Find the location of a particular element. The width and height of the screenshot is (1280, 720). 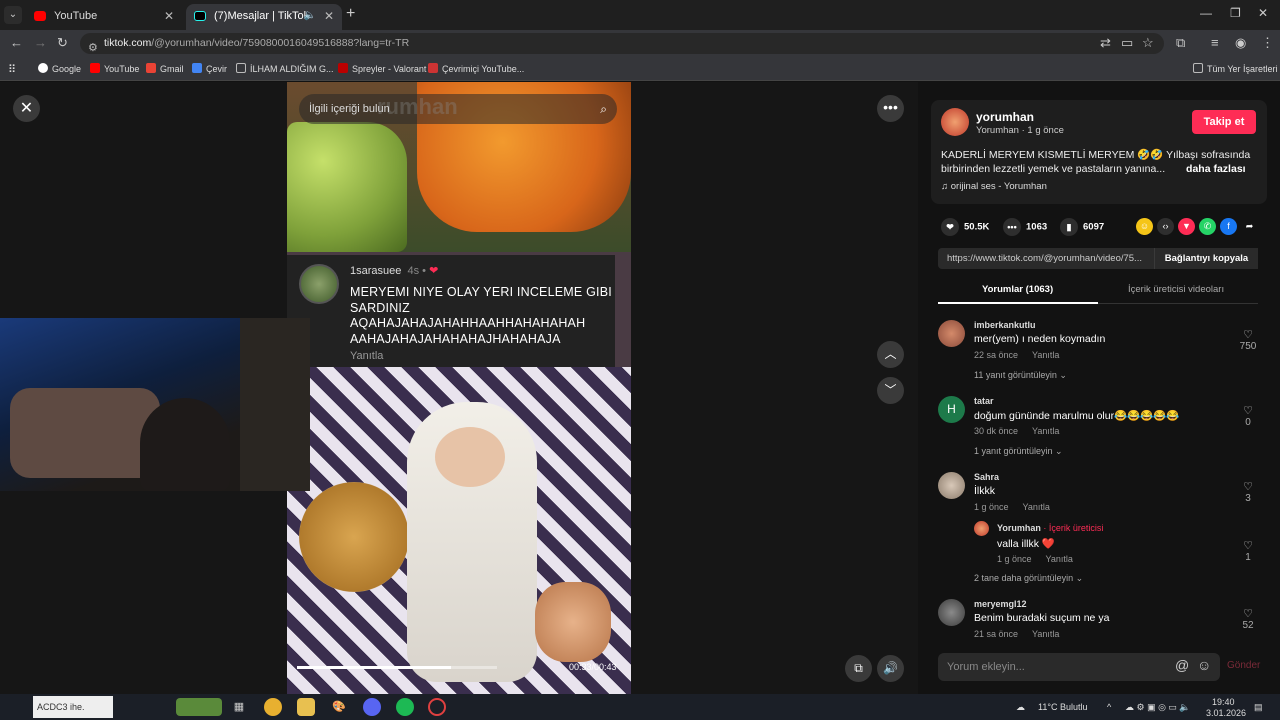

apps-icon: ⠿ is located at coordinates (12, 69).